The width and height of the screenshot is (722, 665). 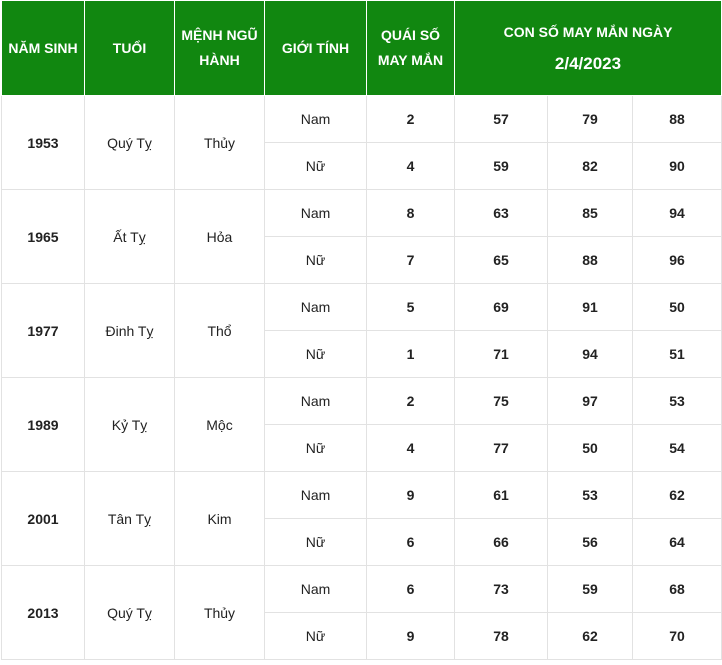 I want to click on cell-tuoi: Tân Tỵ, so click(x=129, y=518).